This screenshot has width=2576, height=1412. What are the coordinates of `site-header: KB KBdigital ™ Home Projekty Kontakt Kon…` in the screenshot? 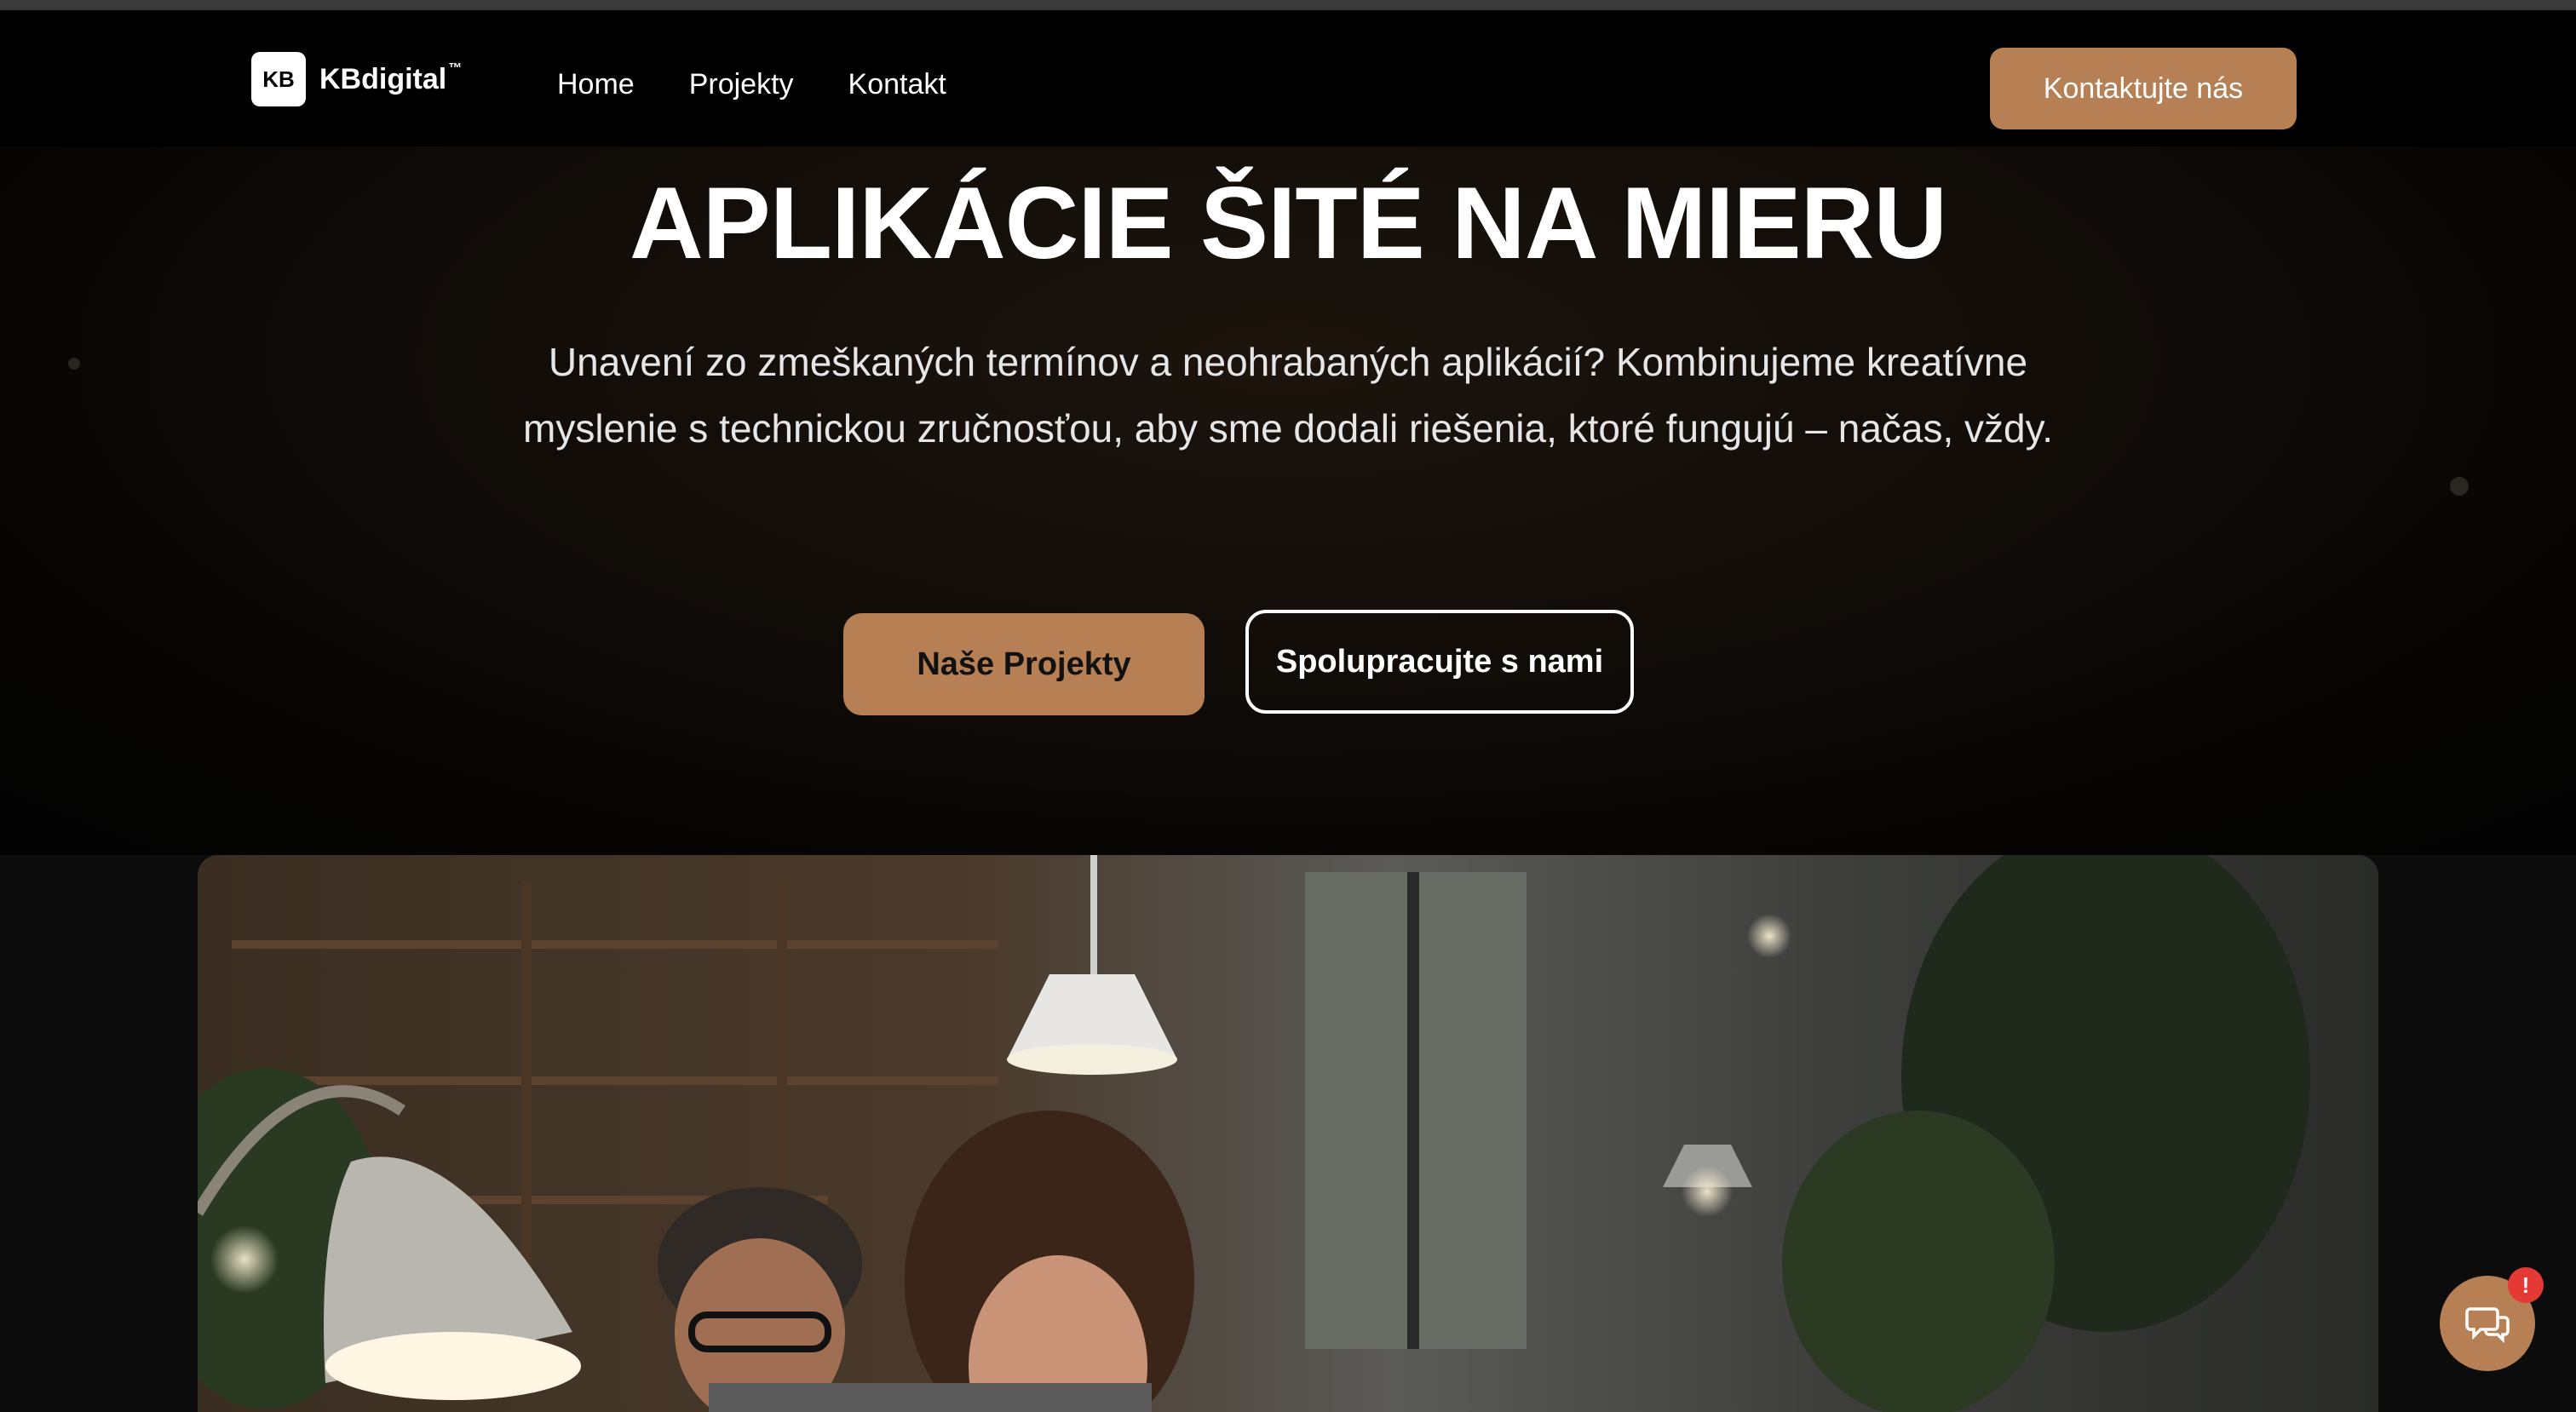 It's located at (1288, 78).